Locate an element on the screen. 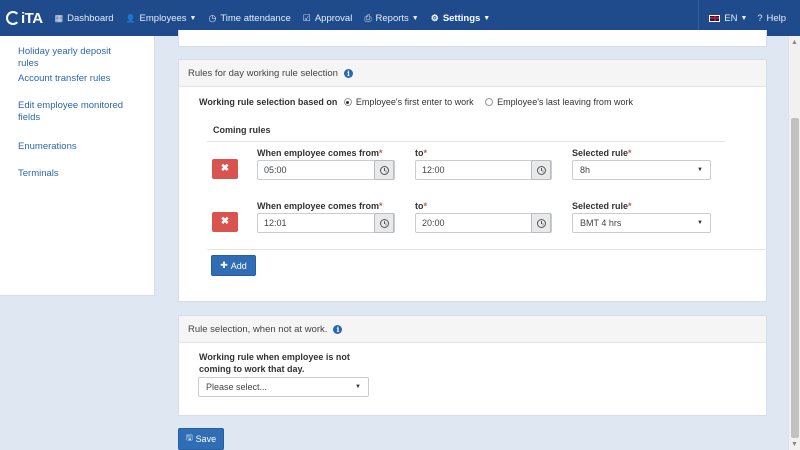 The height and width of the screenshot is (450, 800). language-selector: EN ▼ is located at coordinates (728, 18).